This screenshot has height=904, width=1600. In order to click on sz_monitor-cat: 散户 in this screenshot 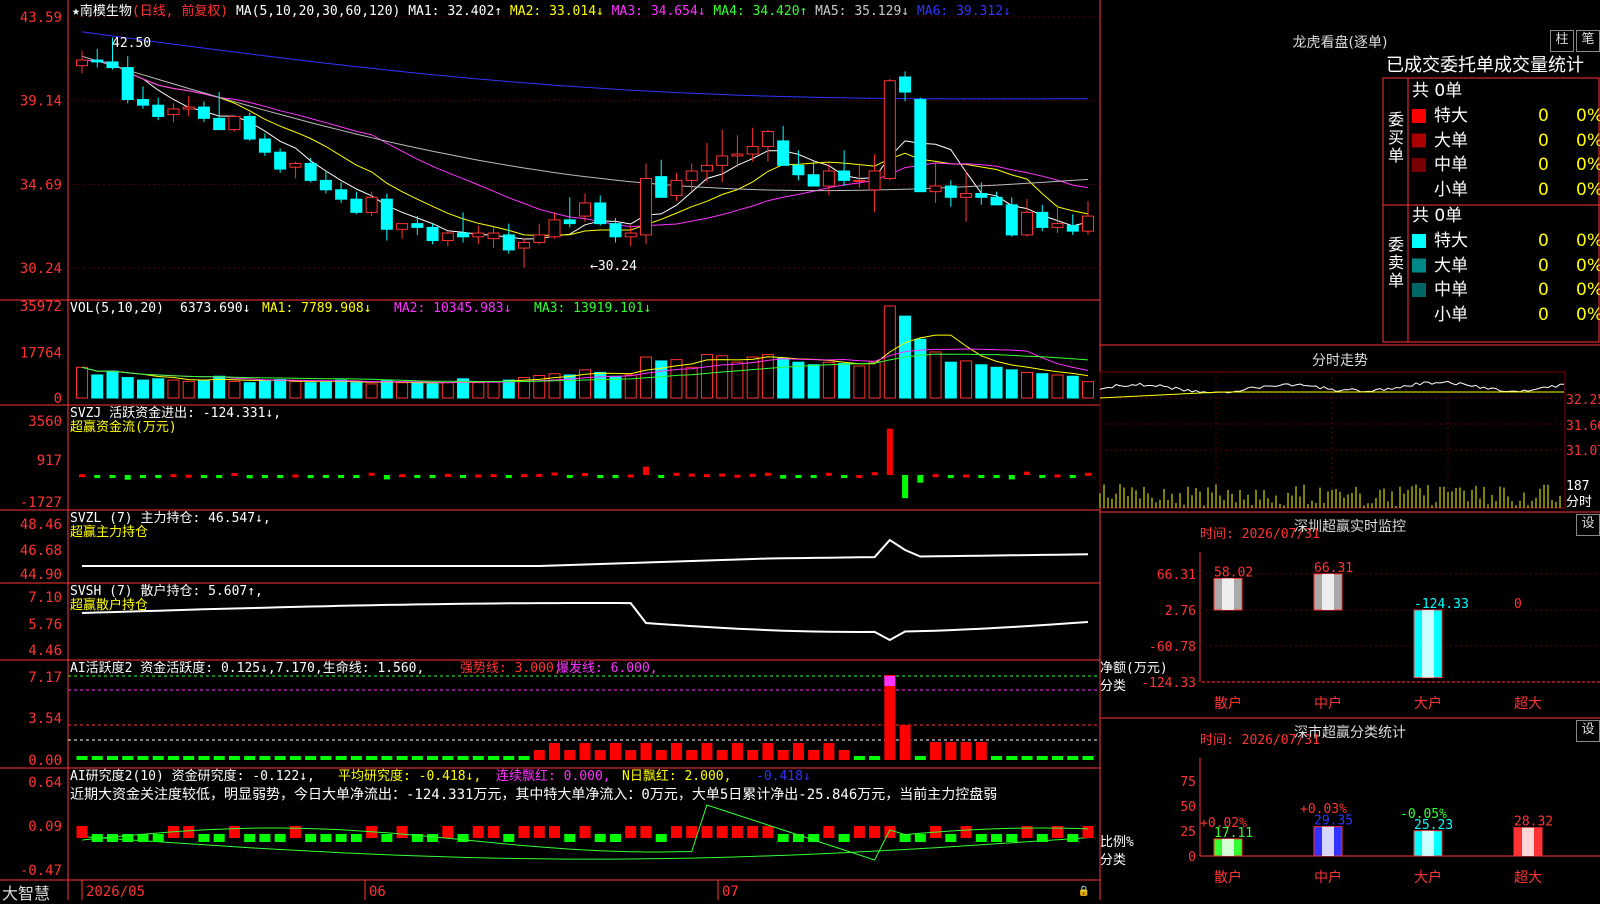, I will do `click(1228, 703)`.